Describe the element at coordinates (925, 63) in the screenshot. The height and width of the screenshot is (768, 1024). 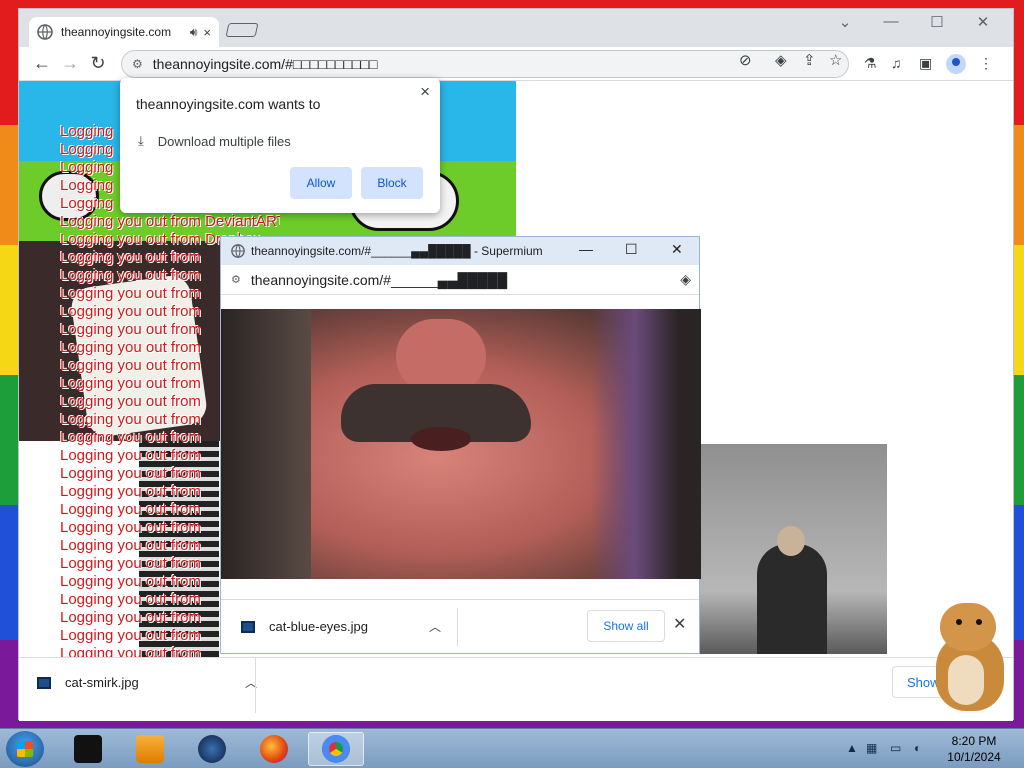
I see `side-panel-icon: ▣` at that location.